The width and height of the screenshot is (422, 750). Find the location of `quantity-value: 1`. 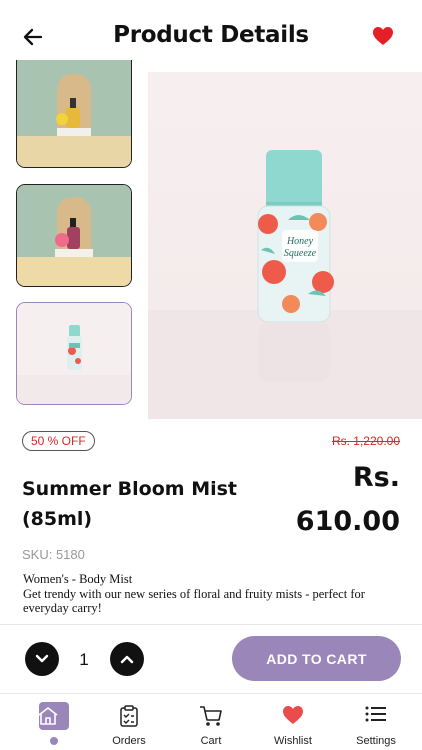

quantity-value: 1 is located at coordinates (84, 659).